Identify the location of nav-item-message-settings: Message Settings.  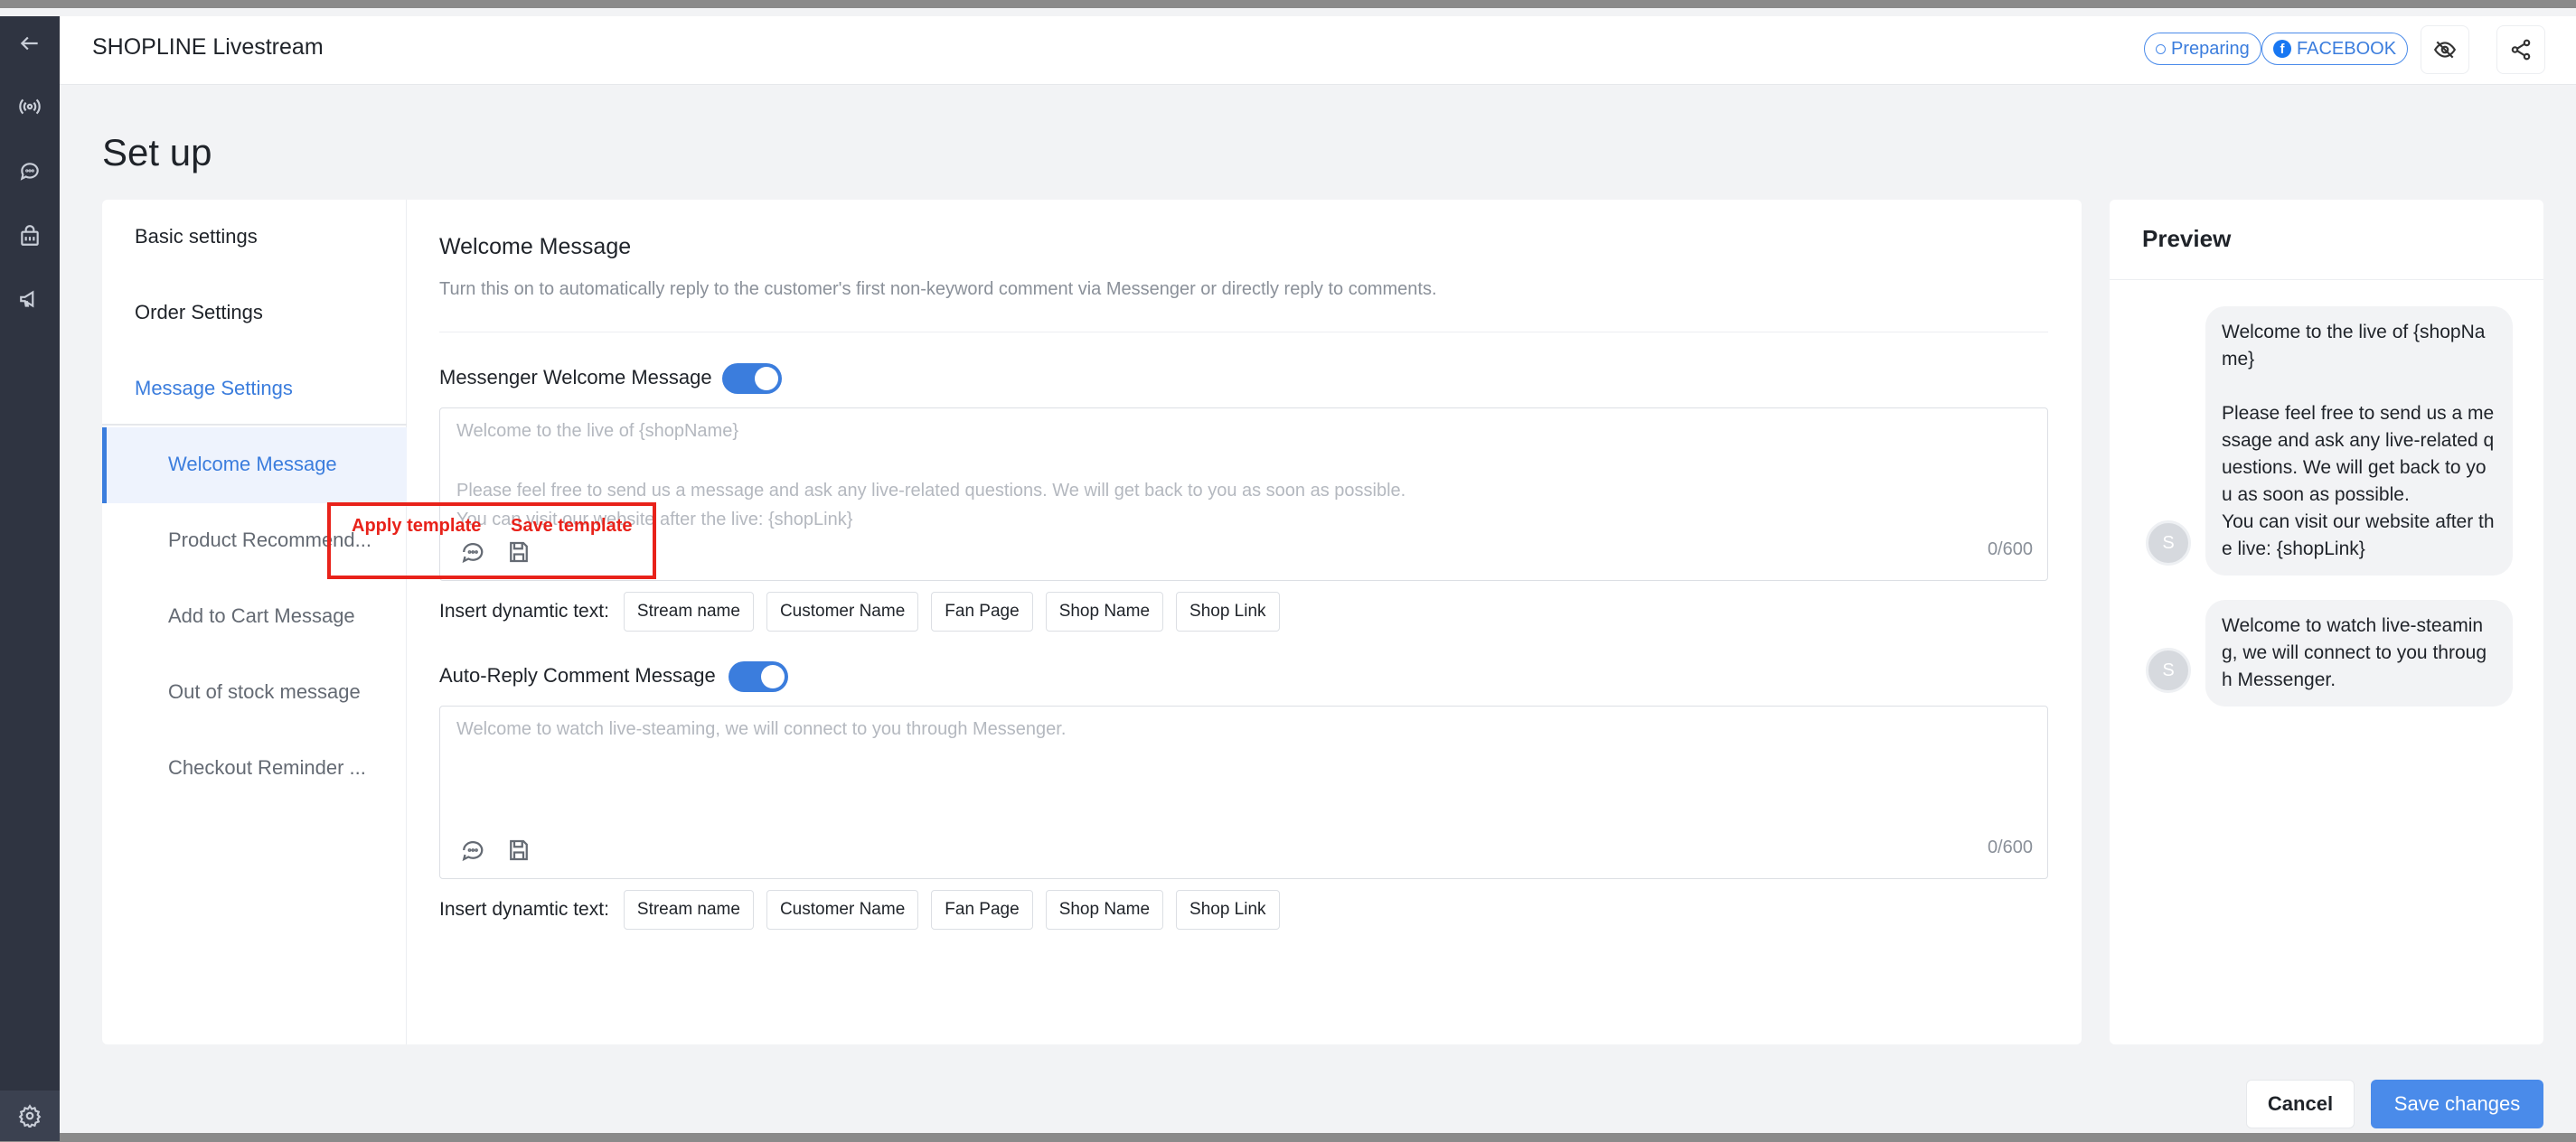
(214, 388).